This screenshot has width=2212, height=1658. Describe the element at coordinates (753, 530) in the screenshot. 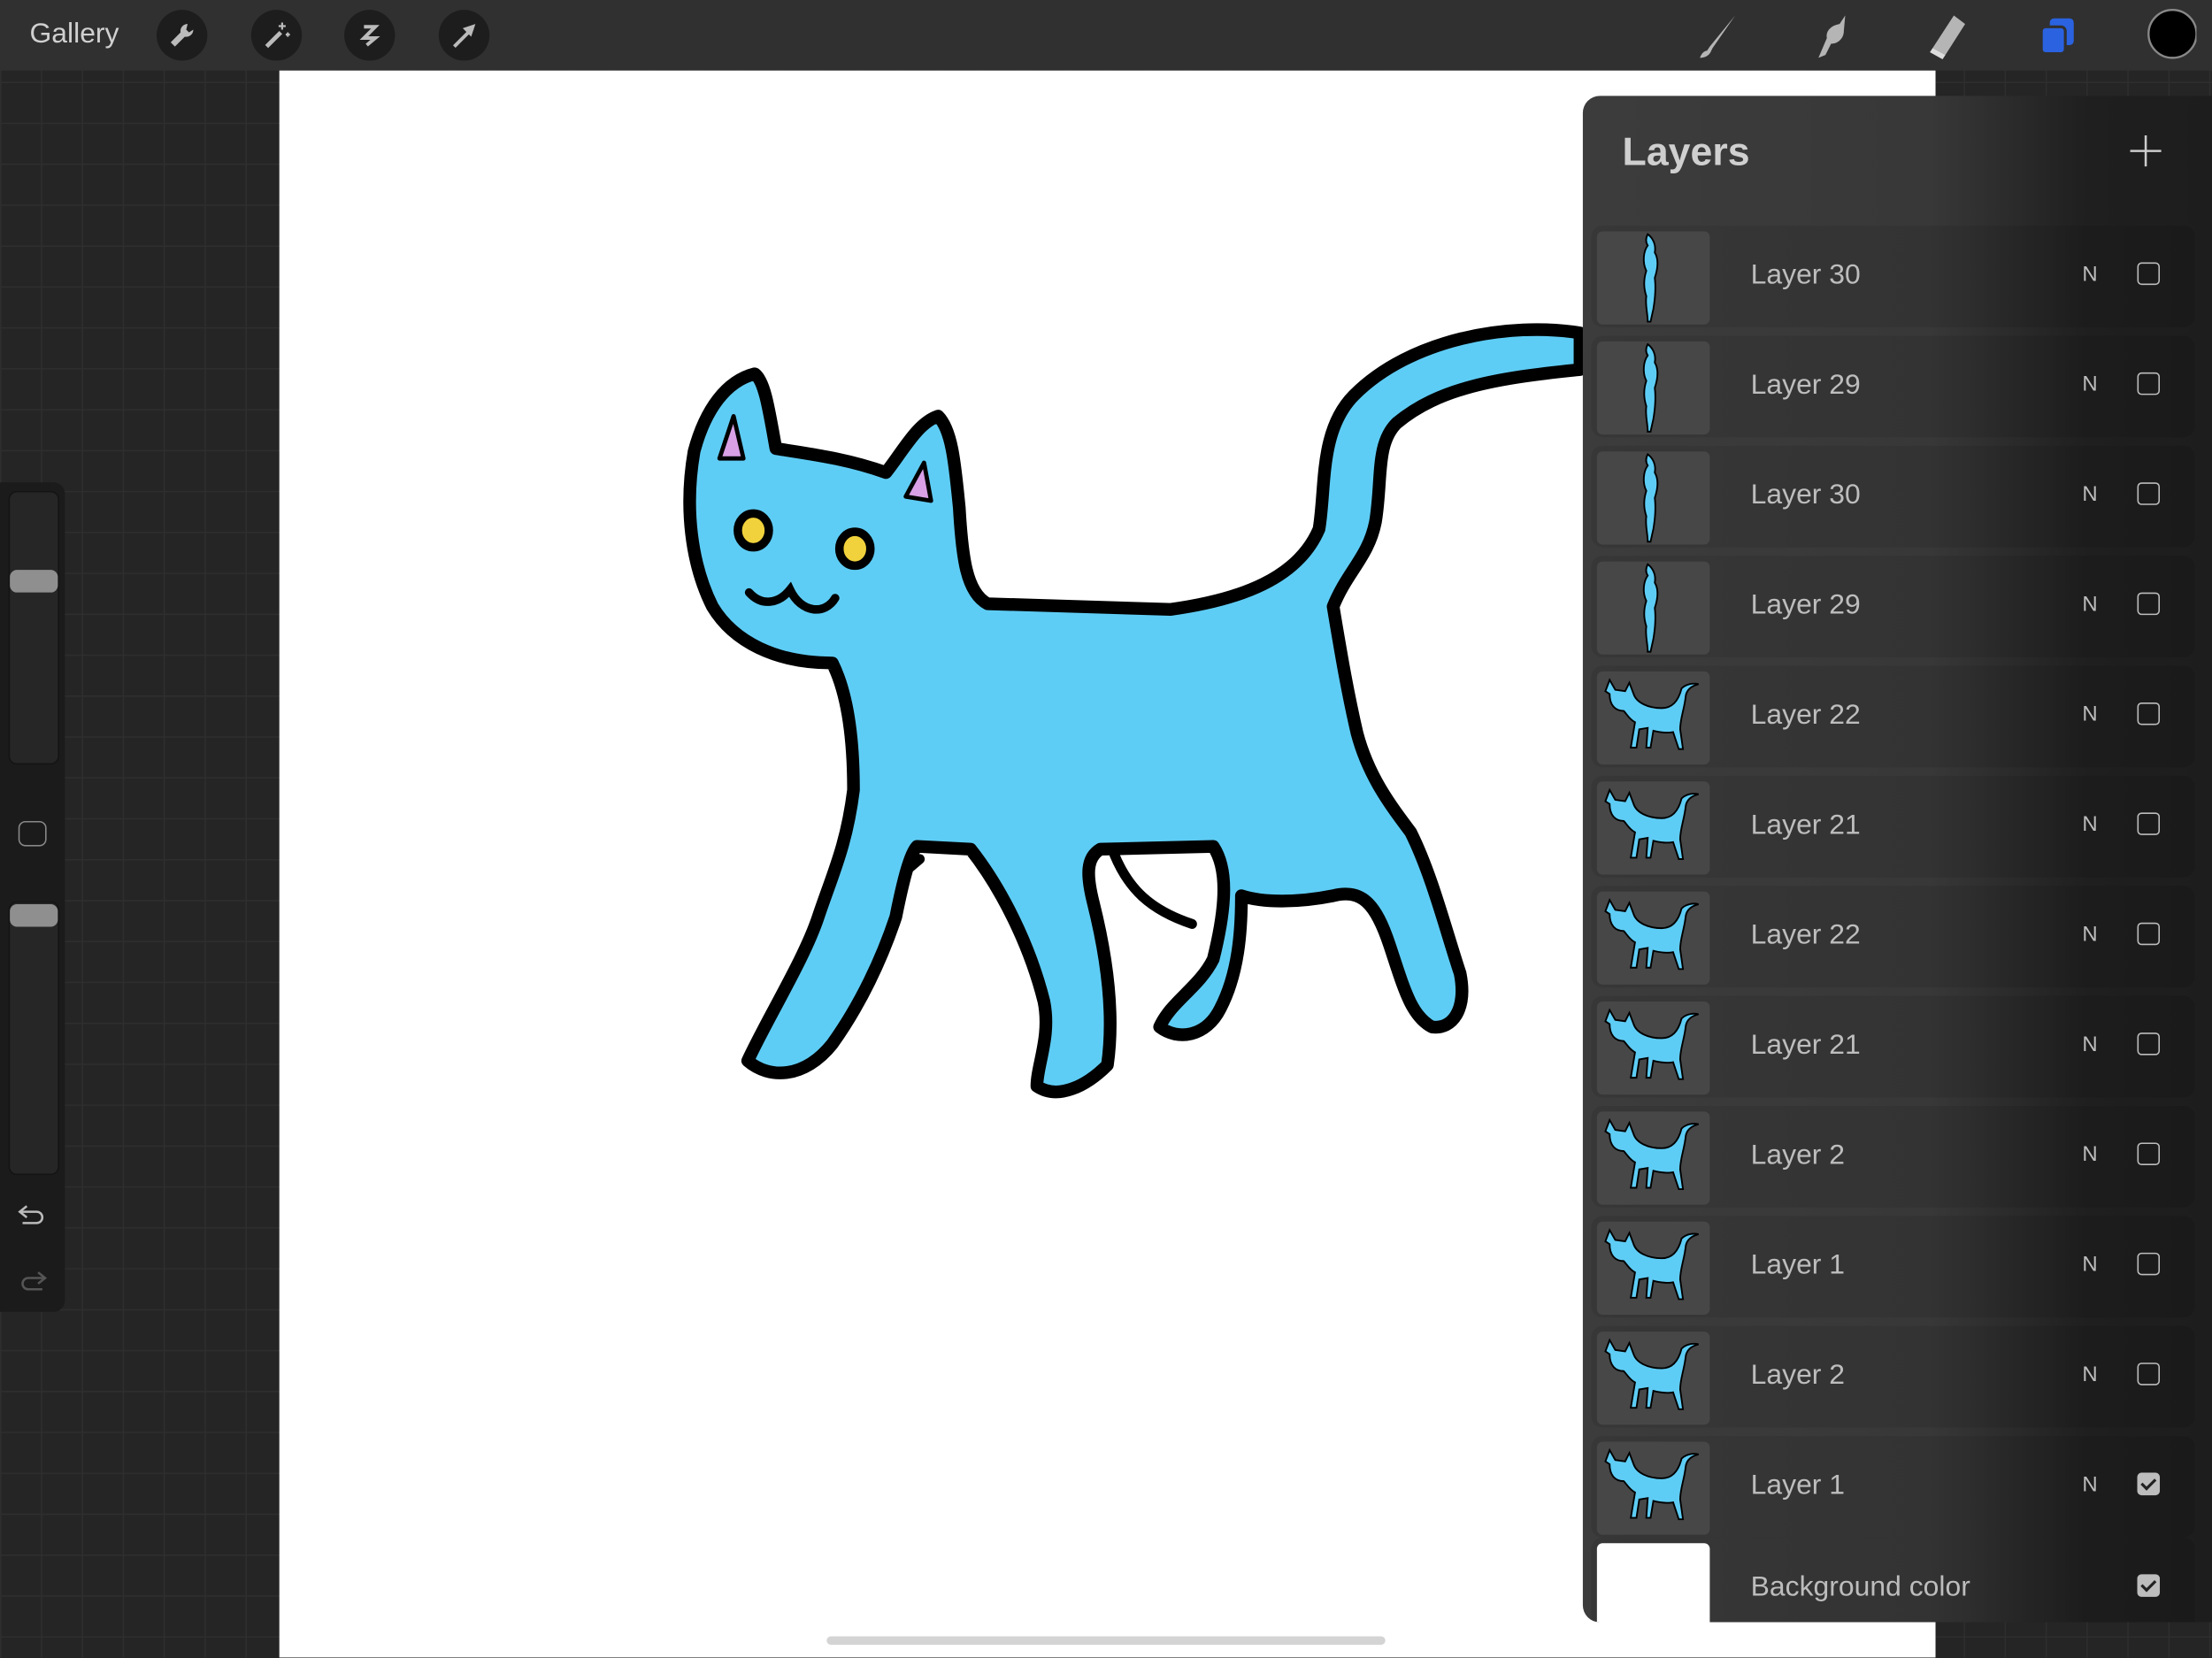

I see `cat-eye-left` at that location.